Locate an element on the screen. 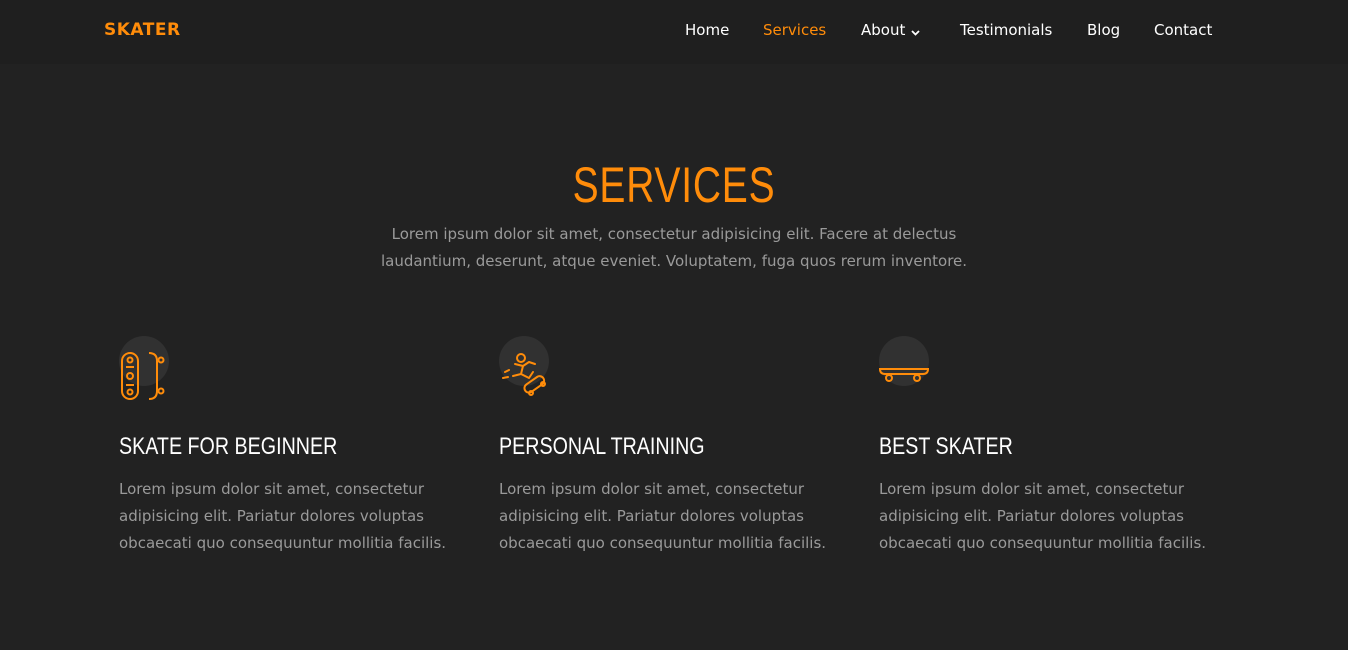 The width and height of the screenshot is (1348, 650). service-title: PERSONAL TRAINING is located at coordinates (602, 446).